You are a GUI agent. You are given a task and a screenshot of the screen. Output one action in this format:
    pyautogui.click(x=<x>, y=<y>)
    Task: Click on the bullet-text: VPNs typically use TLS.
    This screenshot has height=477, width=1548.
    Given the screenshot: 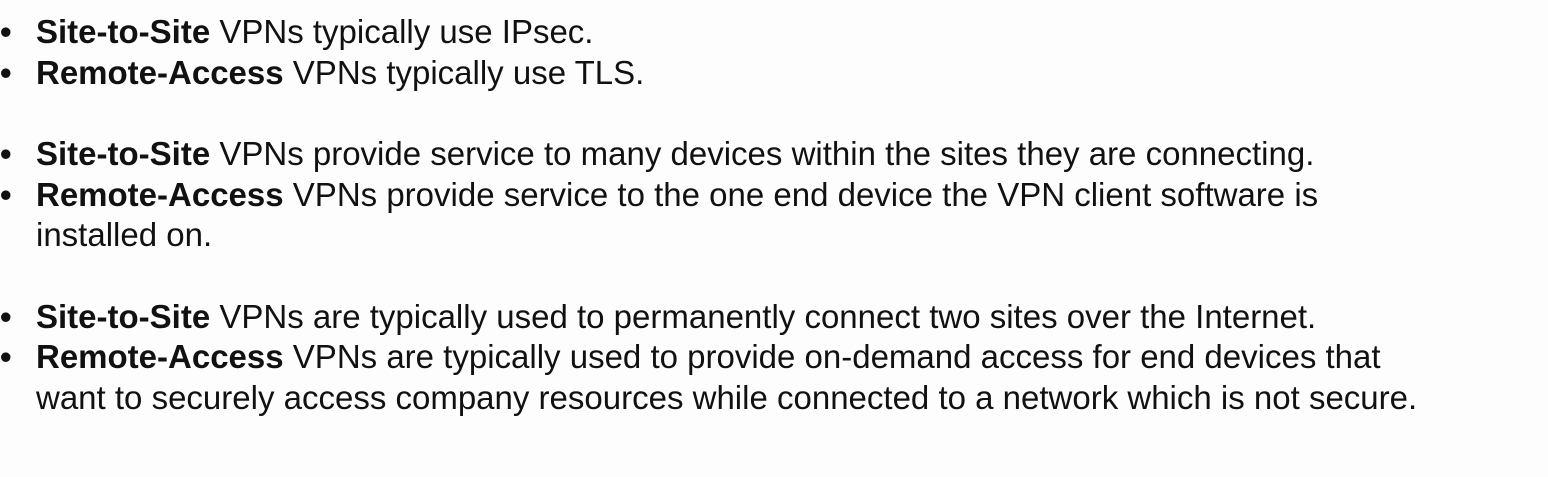 What is the action you would take?
    pyautogui.click(x=464, y=72)
    